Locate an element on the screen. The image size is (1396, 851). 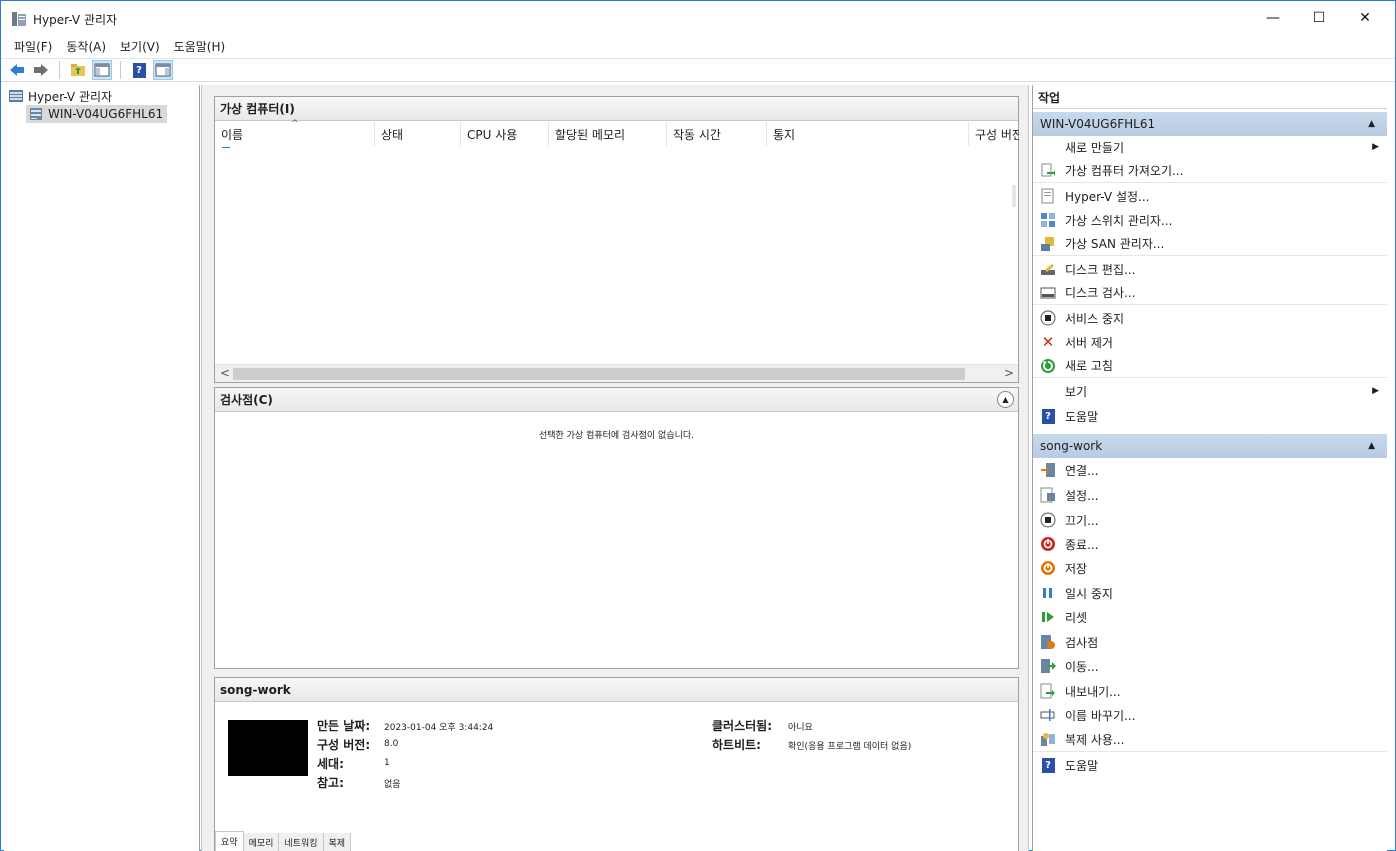
scroll-left-button: < is located at coordinates (225, 373).